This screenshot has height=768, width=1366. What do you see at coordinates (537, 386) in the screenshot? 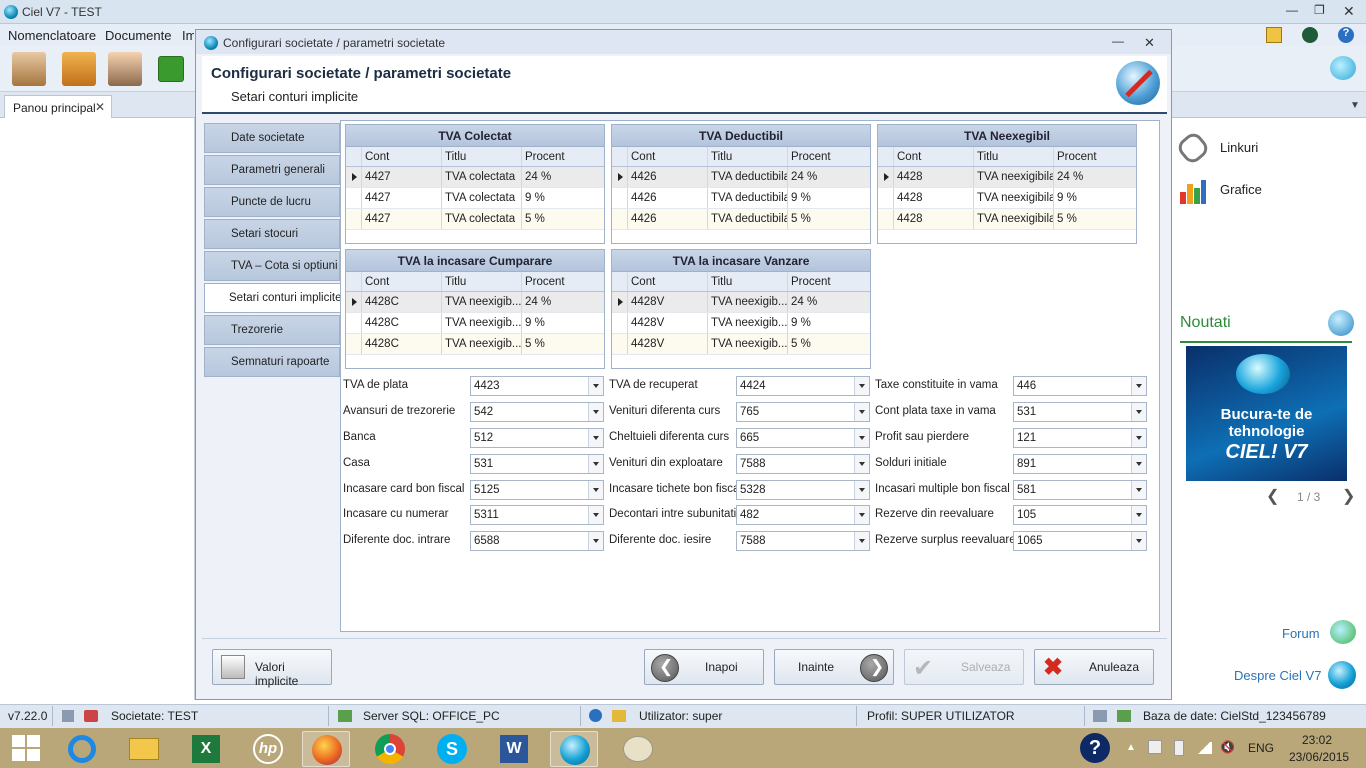
I see `combo-tva-de-plata: 4423` at bounding box center [537, 386].